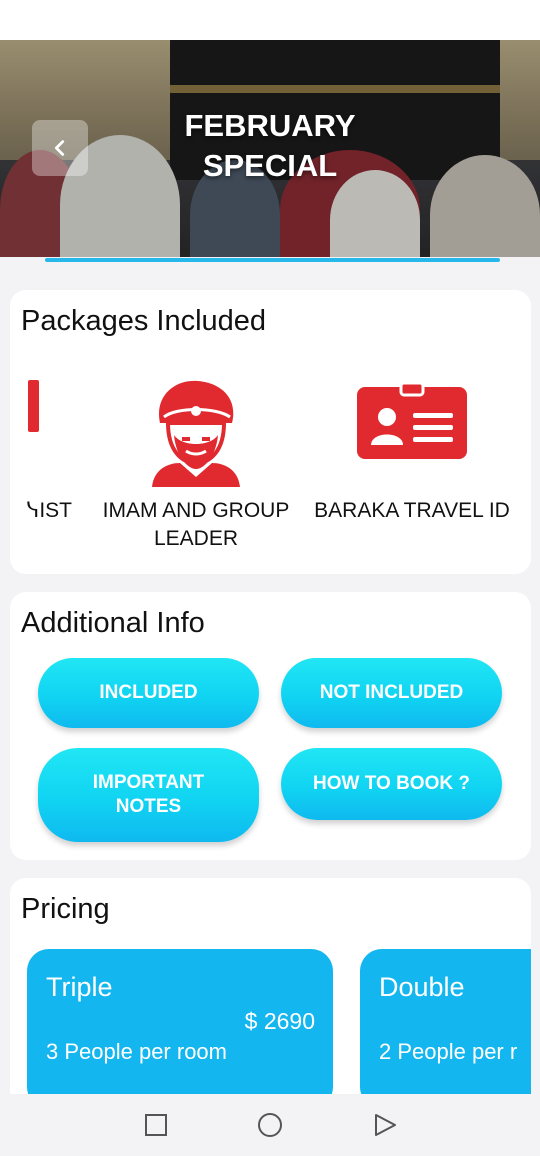  What do you see at coordinates (65, 909) in the screenshot?
I see `pricing-title: Pricing` at bounding box center [65, 909].